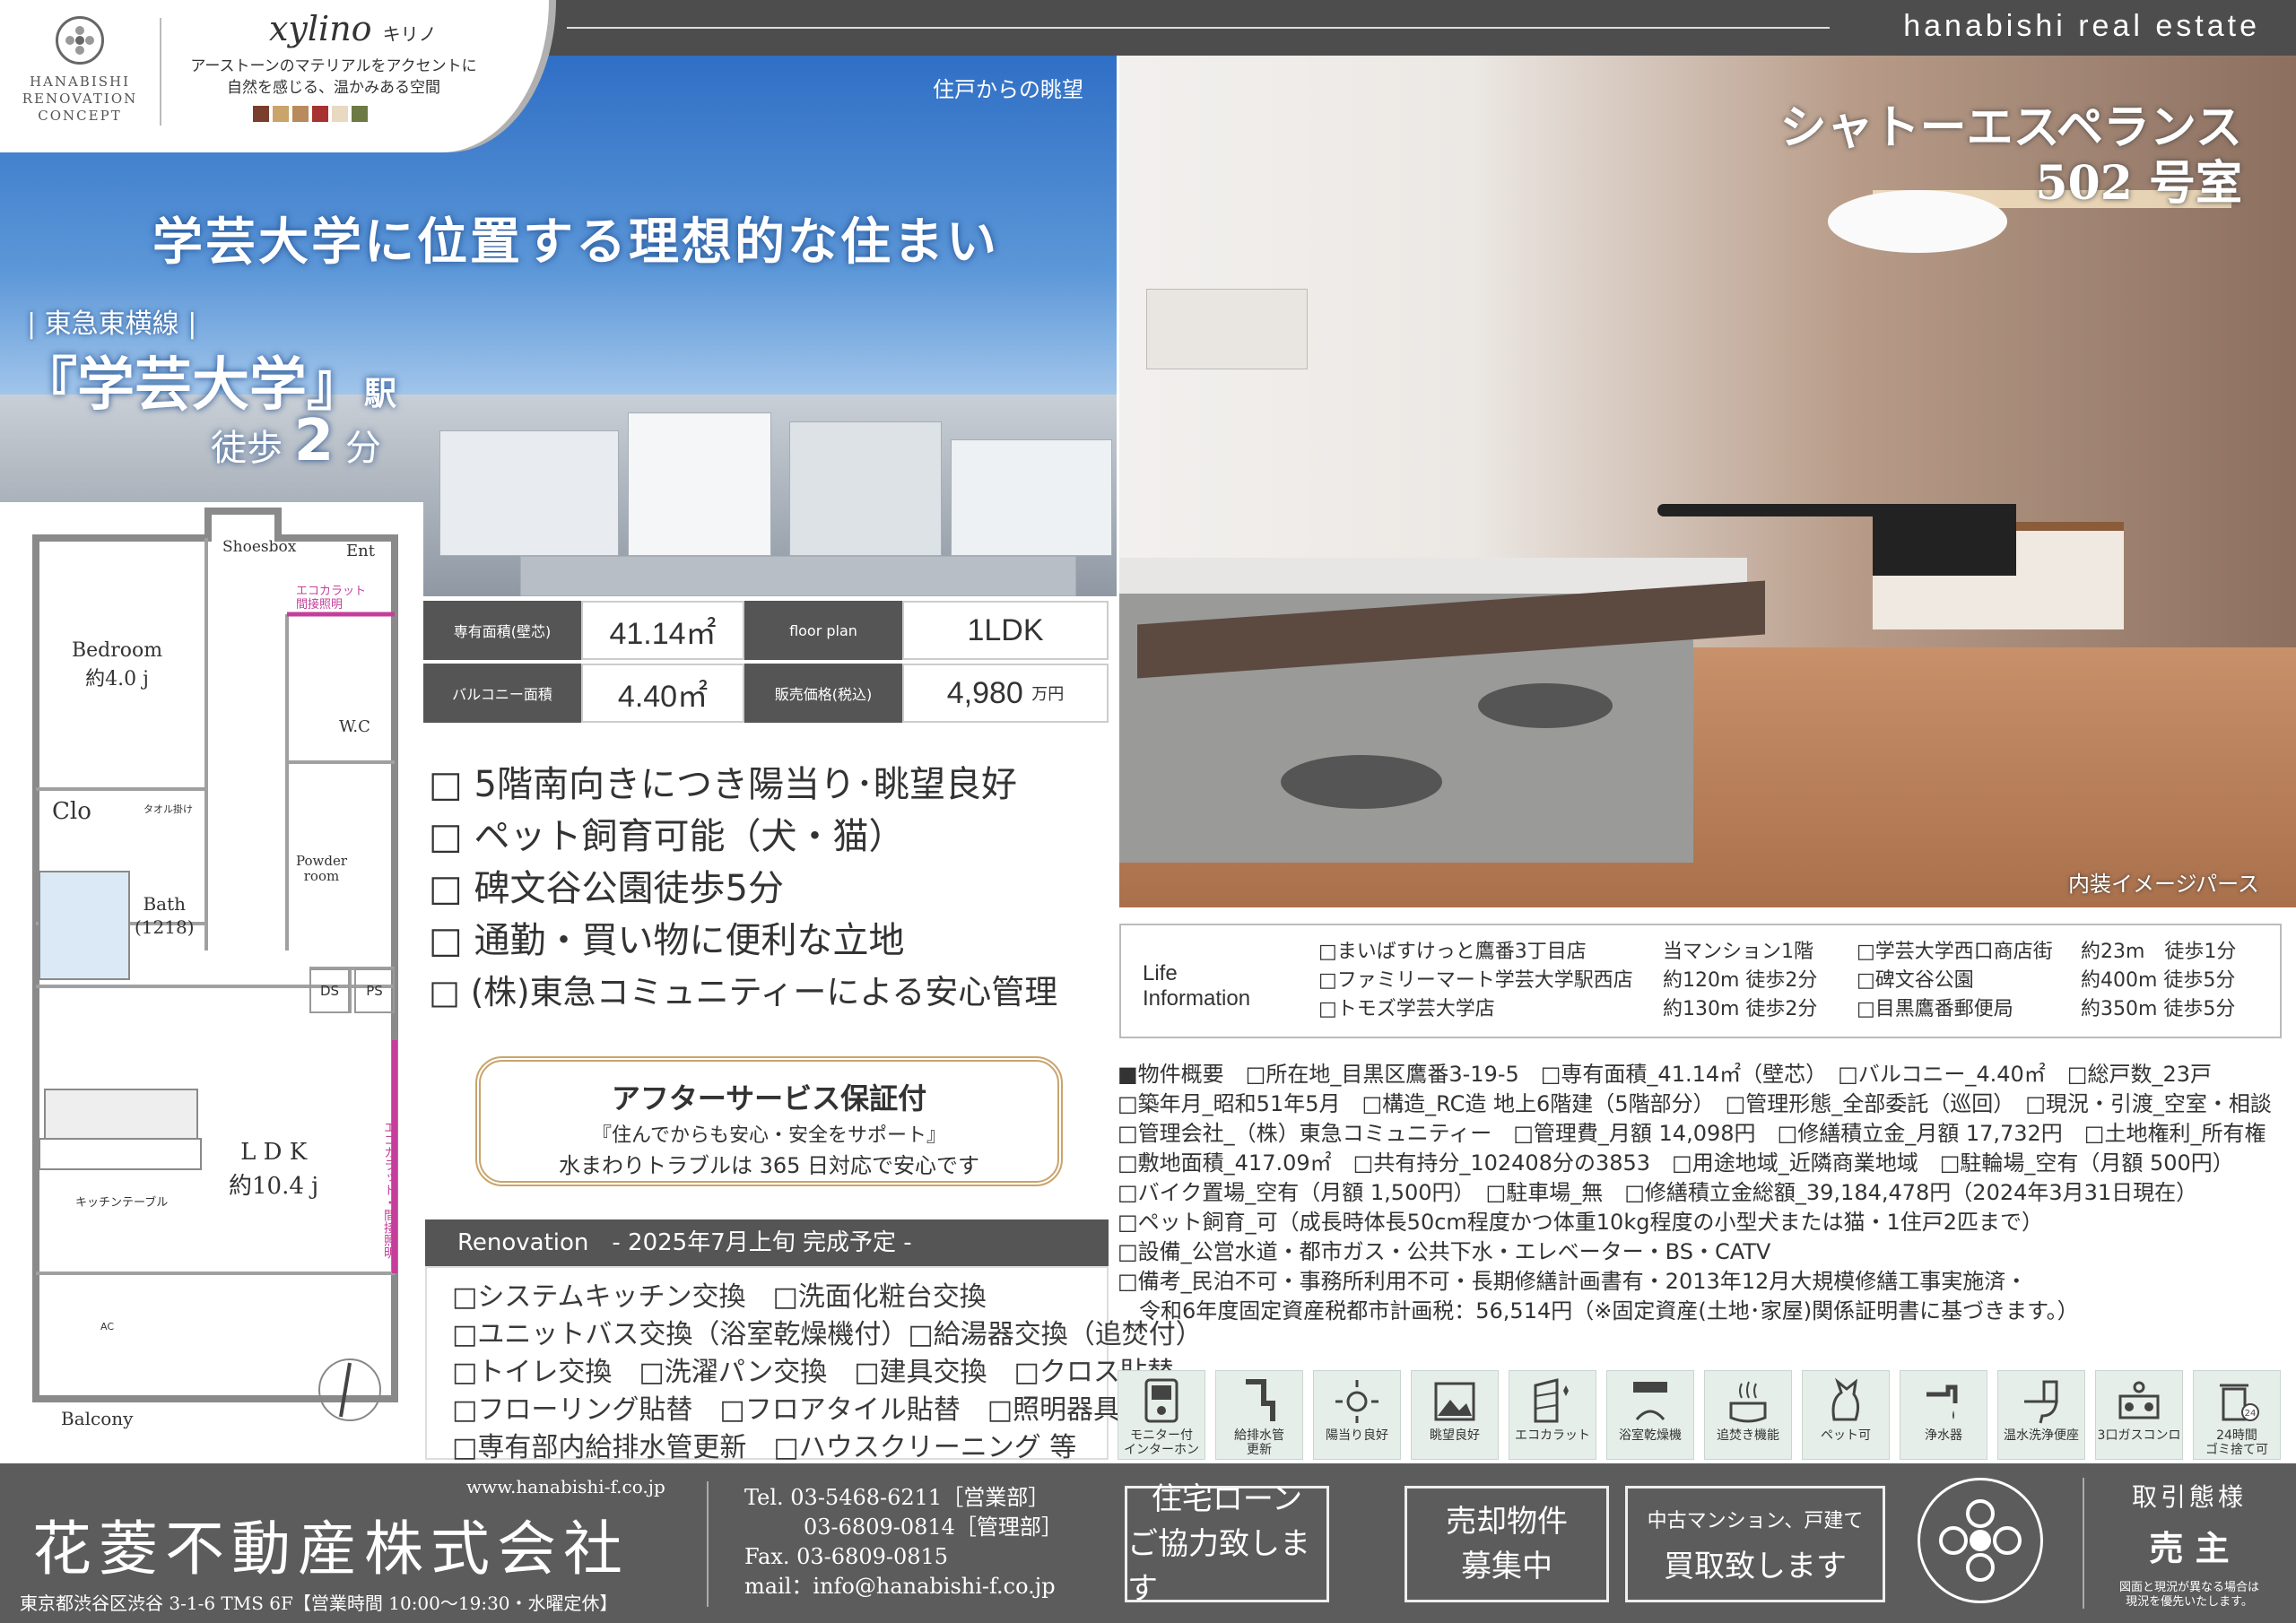  What do you see at coordinates (310, 114) in the screenshot?
I see `color-swatches` at bounding box center [310, 114].